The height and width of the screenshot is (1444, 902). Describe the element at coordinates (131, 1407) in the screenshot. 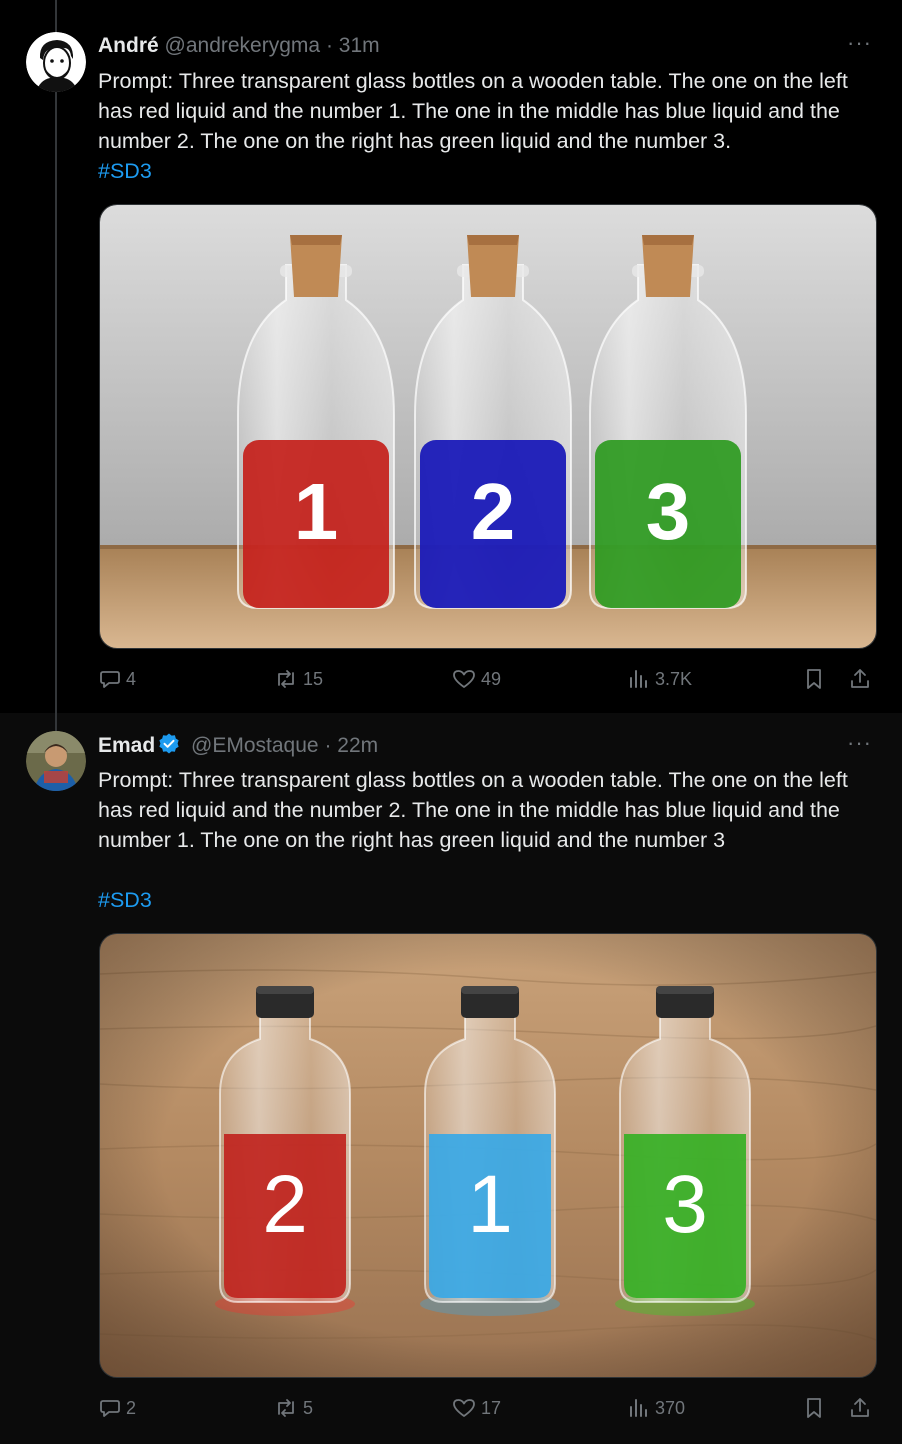

I see `reply-count: 2` at that location.